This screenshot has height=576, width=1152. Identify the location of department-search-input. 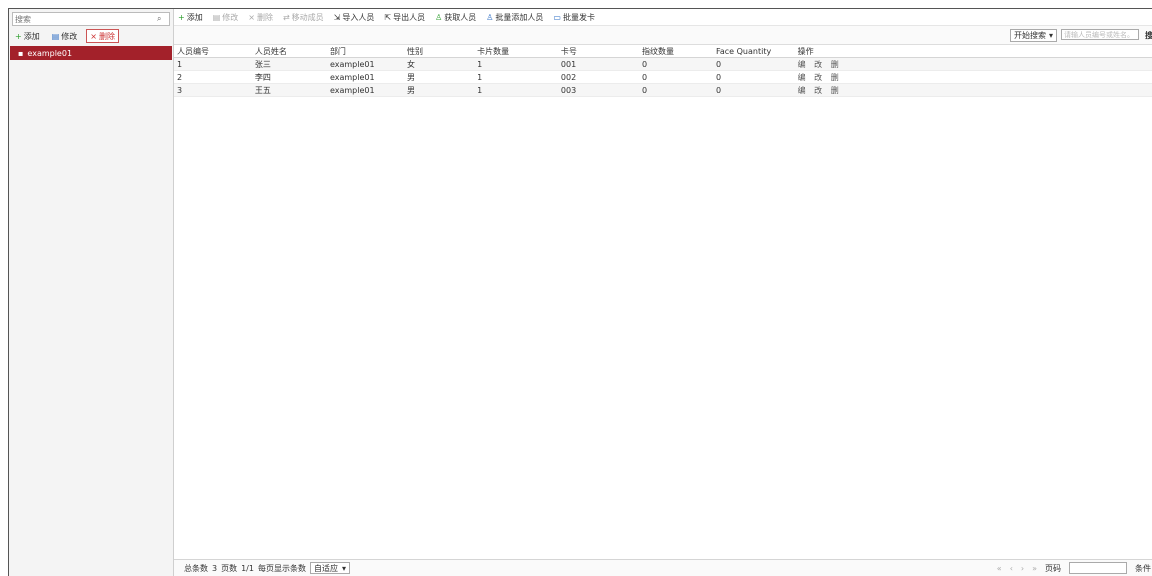
(85, 19).